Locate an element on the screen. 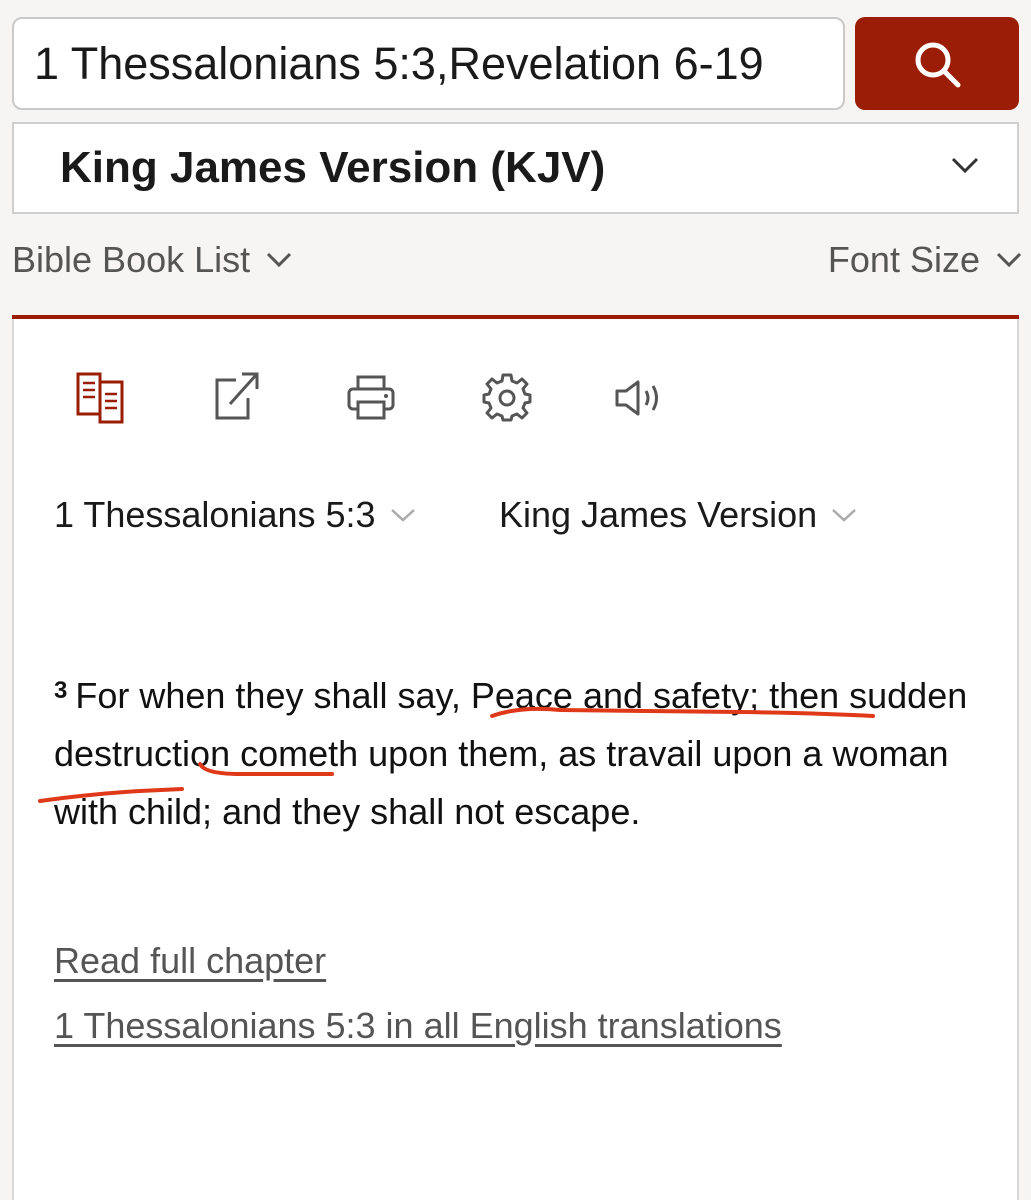  bible-book-list-toggle: Bible Book List is located at coordinates (152, 260).